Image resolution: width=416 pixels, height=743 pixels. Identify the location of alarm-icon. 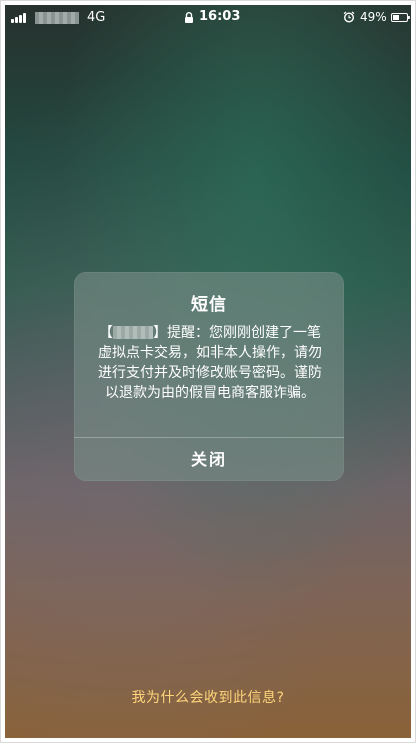
(349, 17).